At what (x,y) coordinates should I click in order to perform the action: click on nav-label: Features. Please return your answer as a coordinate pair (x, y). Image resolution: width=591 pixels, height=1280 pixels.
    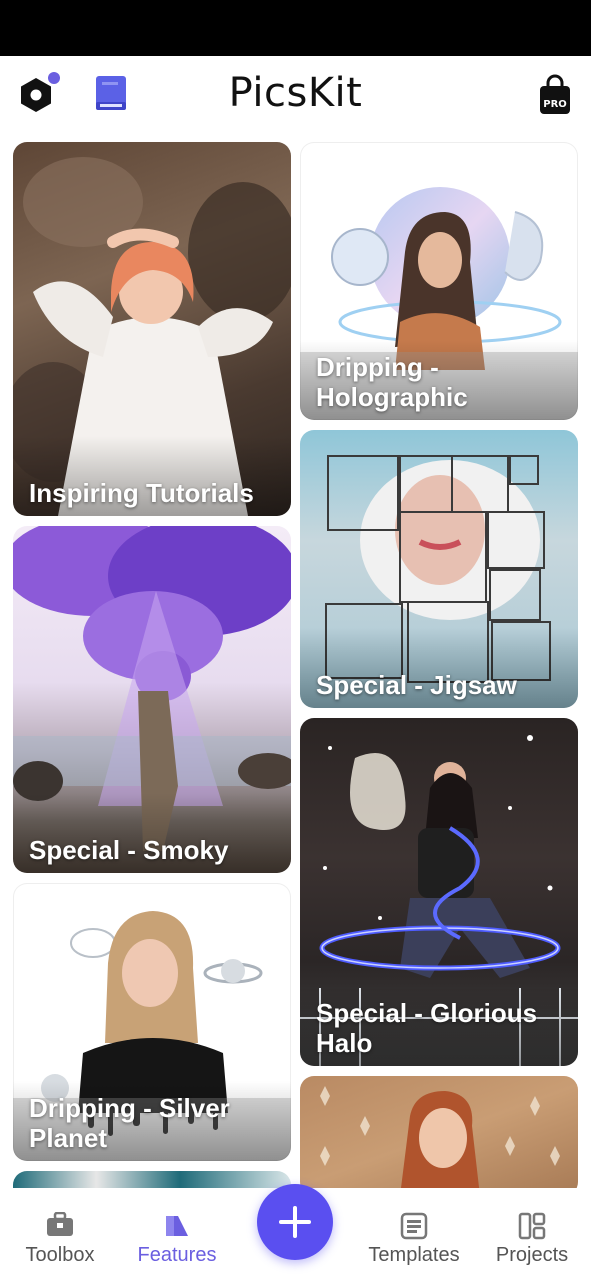
    Looking at the image, I should click on (177, 1255).